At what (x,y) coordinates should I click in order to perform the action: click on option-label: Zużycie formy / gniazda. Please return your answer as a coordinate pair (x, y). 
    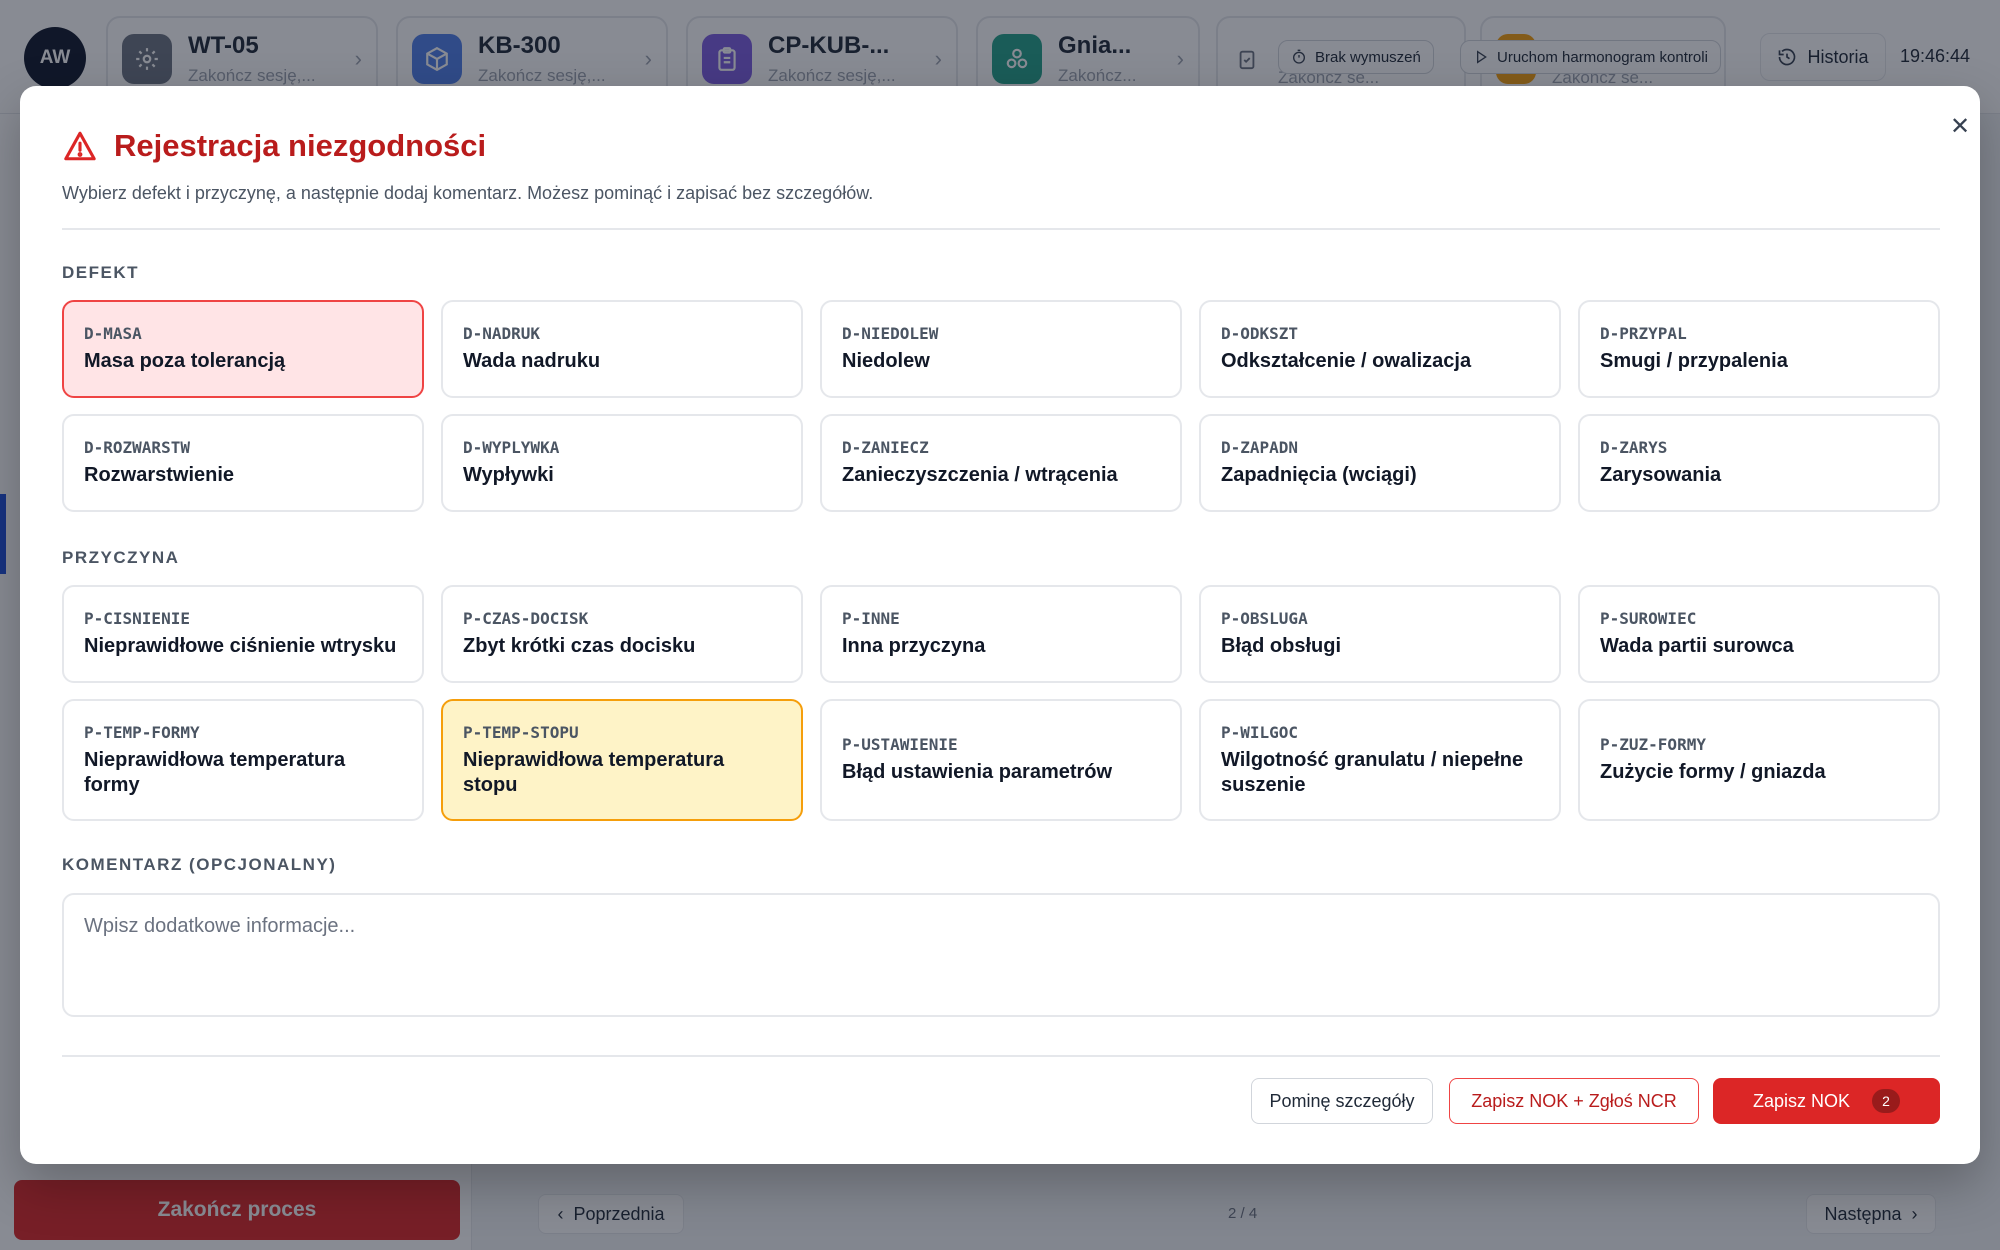
    Looking at the image, I should click on (1713, 772).